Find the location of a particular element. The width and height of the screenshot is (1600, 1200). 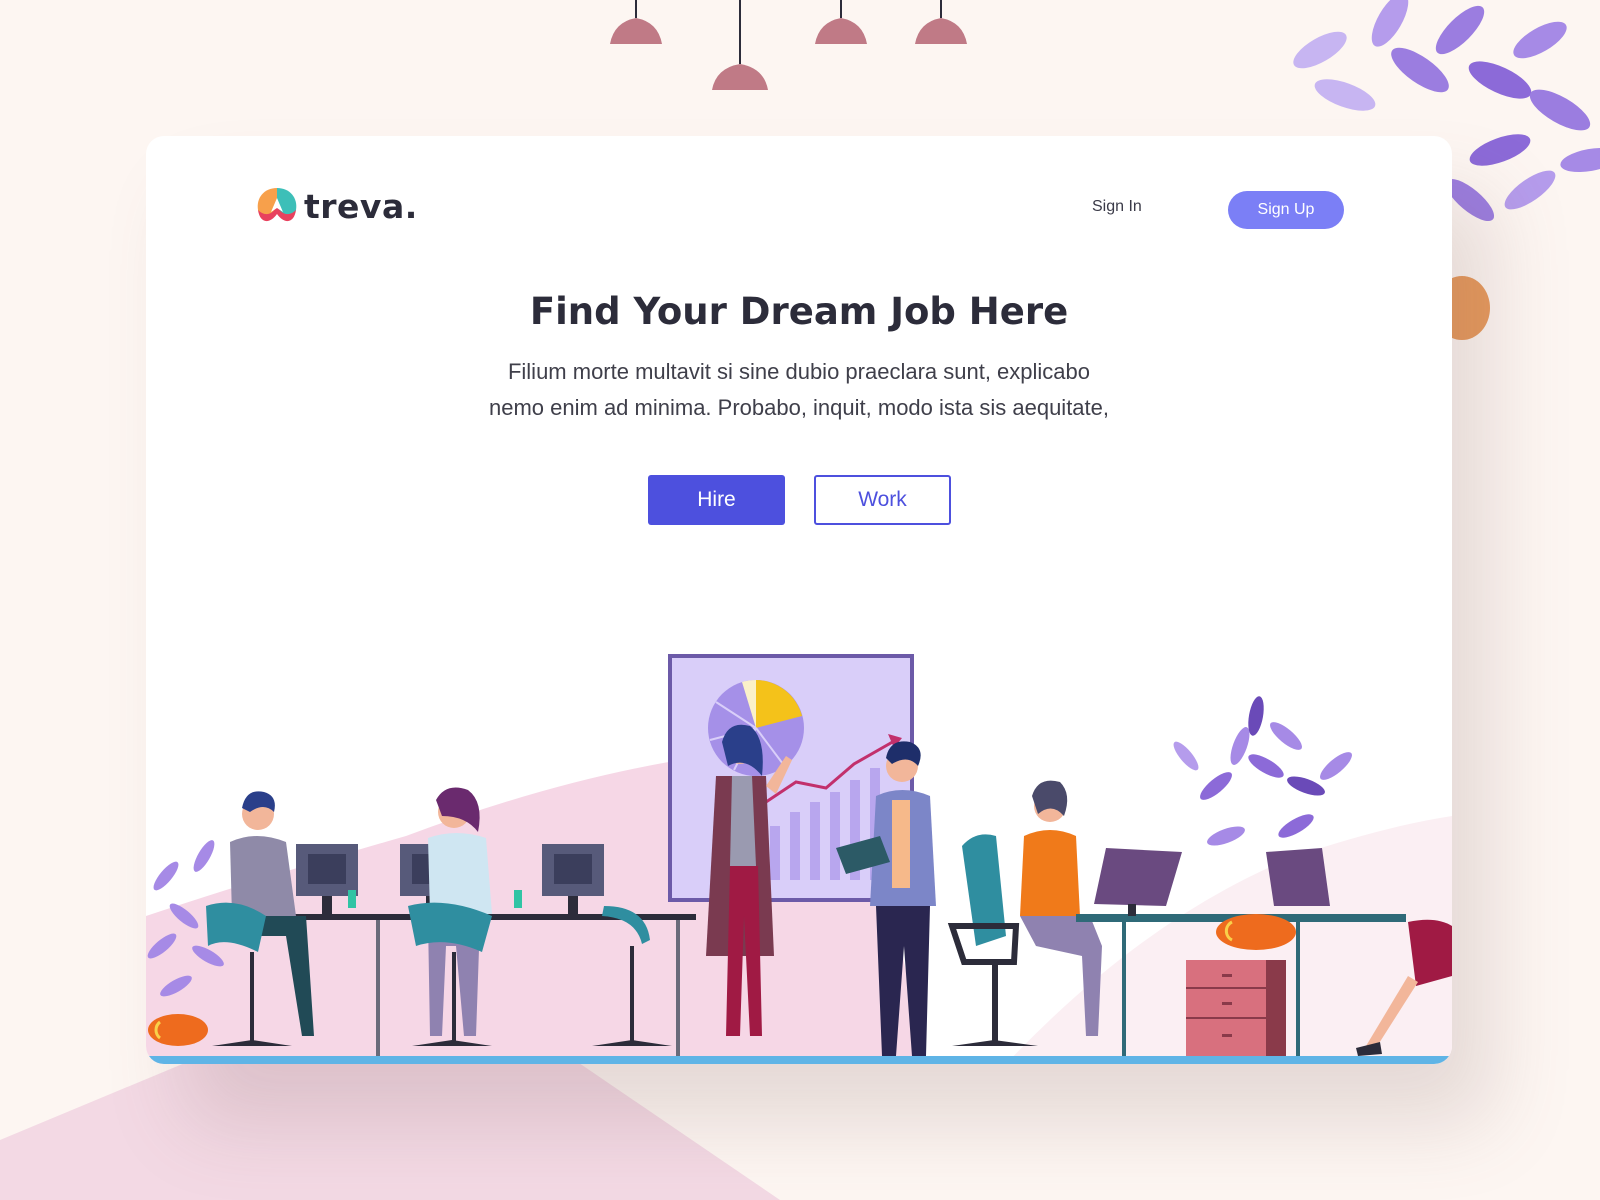

sign-in-link: Sign In is located at coordinates (1117, 207).